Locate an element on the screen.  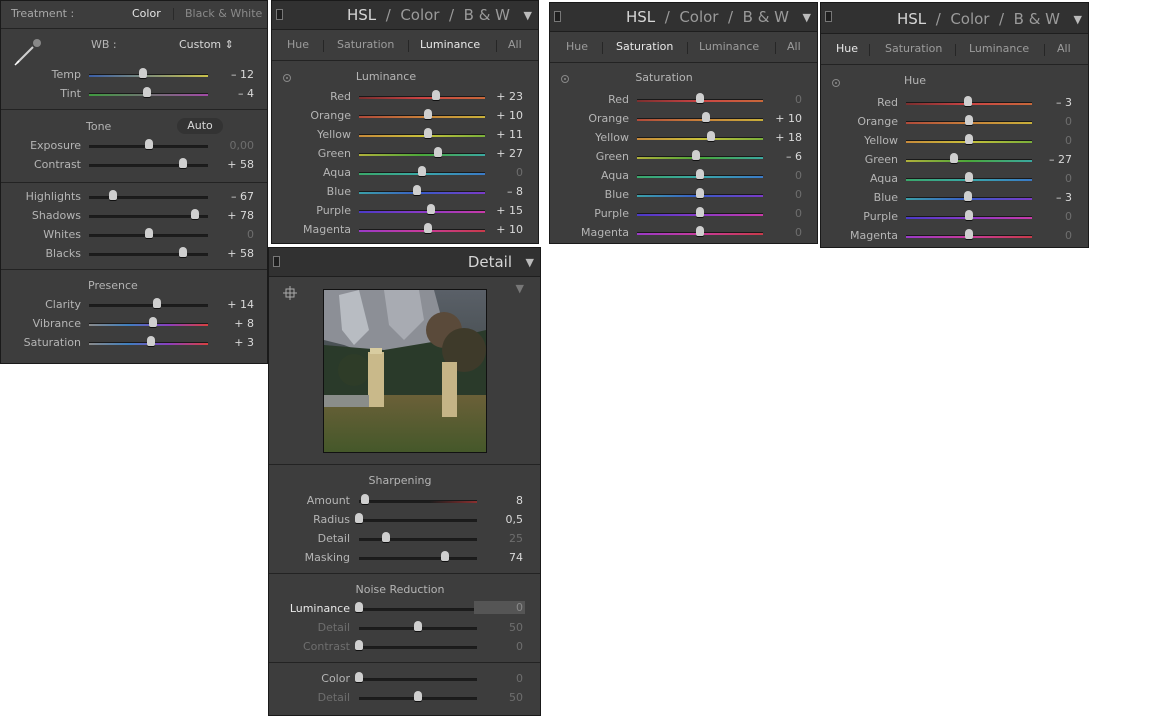
masking-slider-track is located at coordinates (418, 558).